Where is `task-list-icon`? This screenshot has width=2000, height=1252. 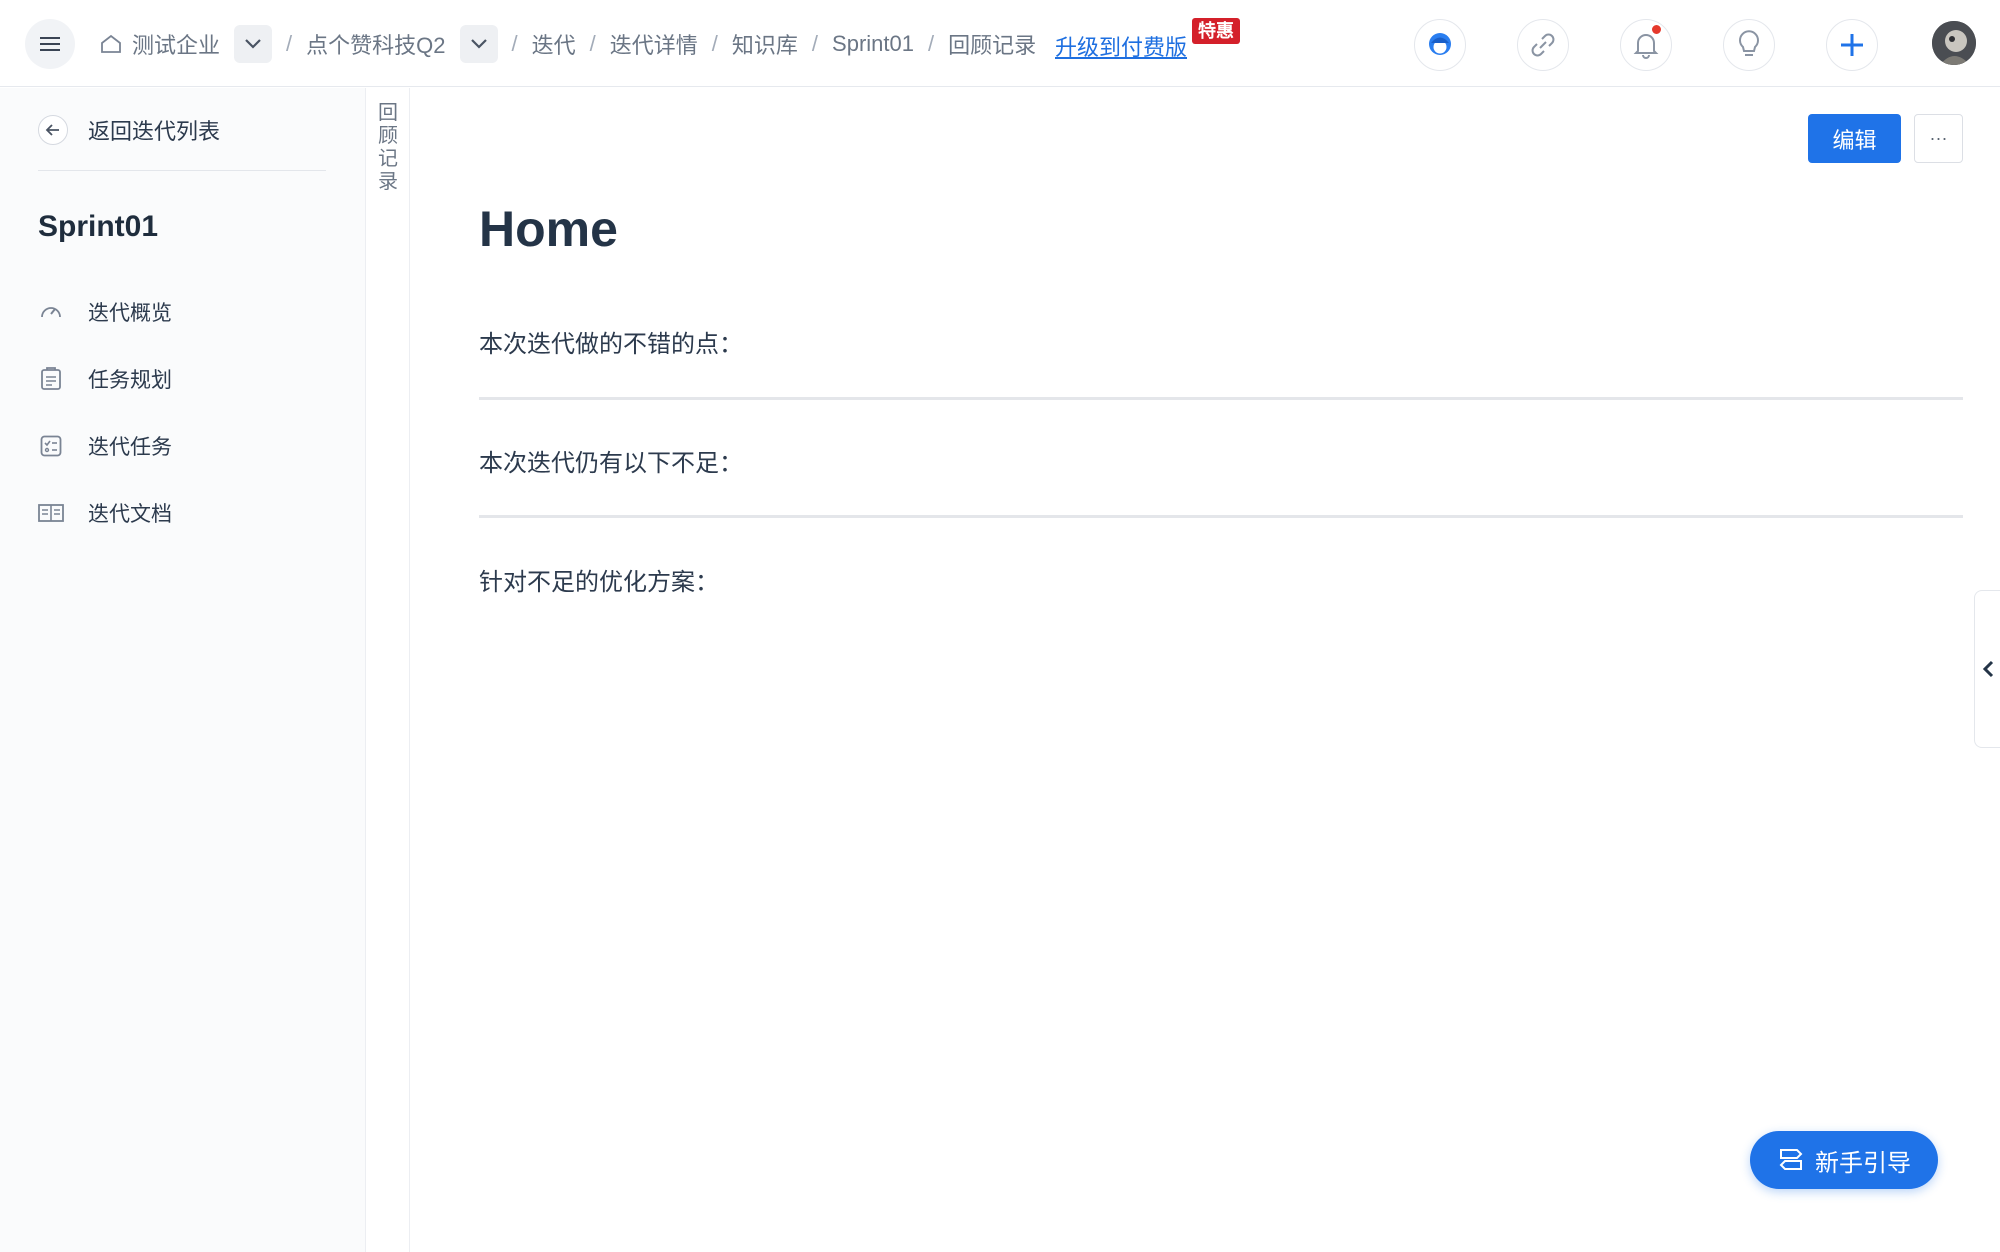
task-list-icon is located at coordinates (51, 446).